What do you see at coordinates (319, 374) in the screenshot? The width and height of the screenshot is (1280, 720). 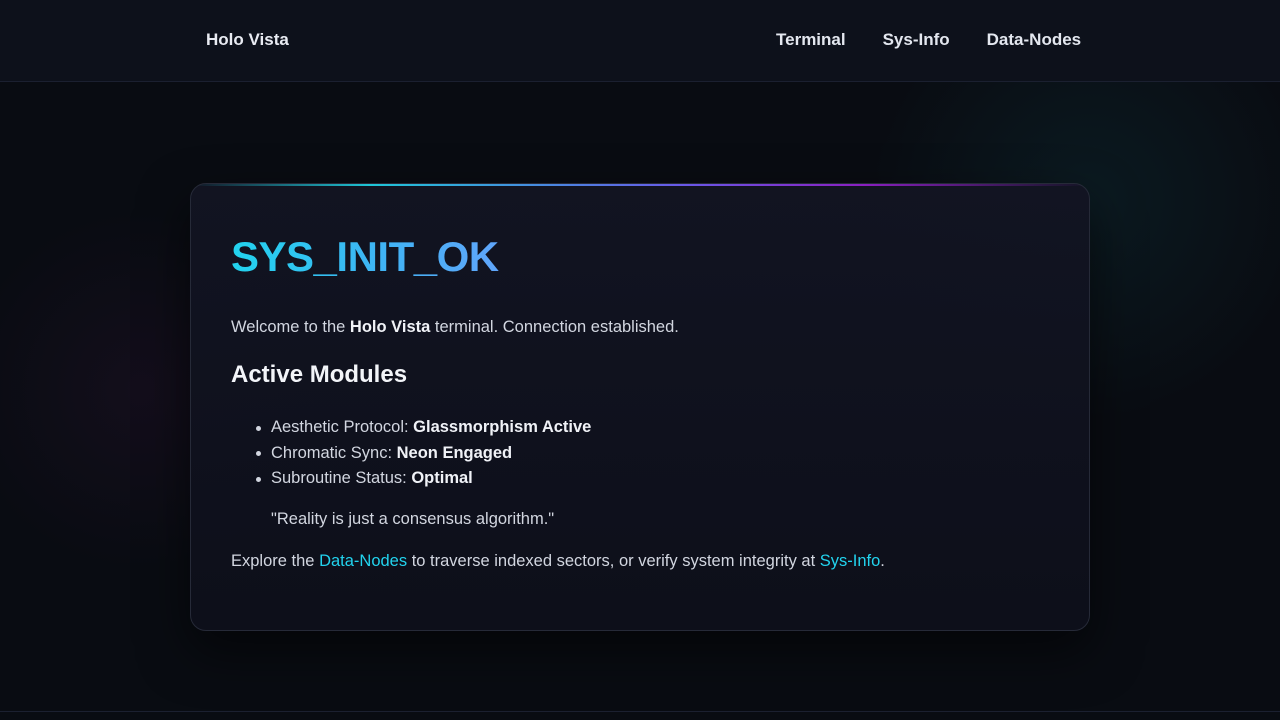 I see `modules-heading: Active Modules` at bounding box center [319, 374].